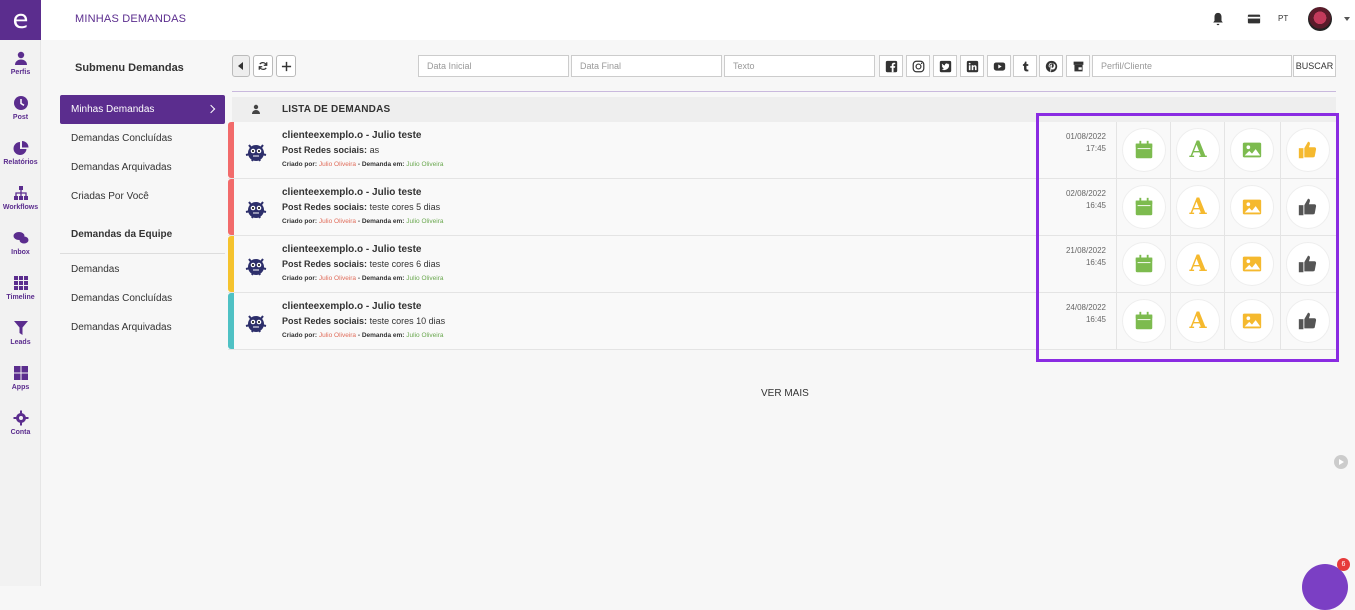 Image resolution: width=1355 pixels, height=610 pixels. I want to click on post-description: Post Redes sociais: as, so click(330, 150).